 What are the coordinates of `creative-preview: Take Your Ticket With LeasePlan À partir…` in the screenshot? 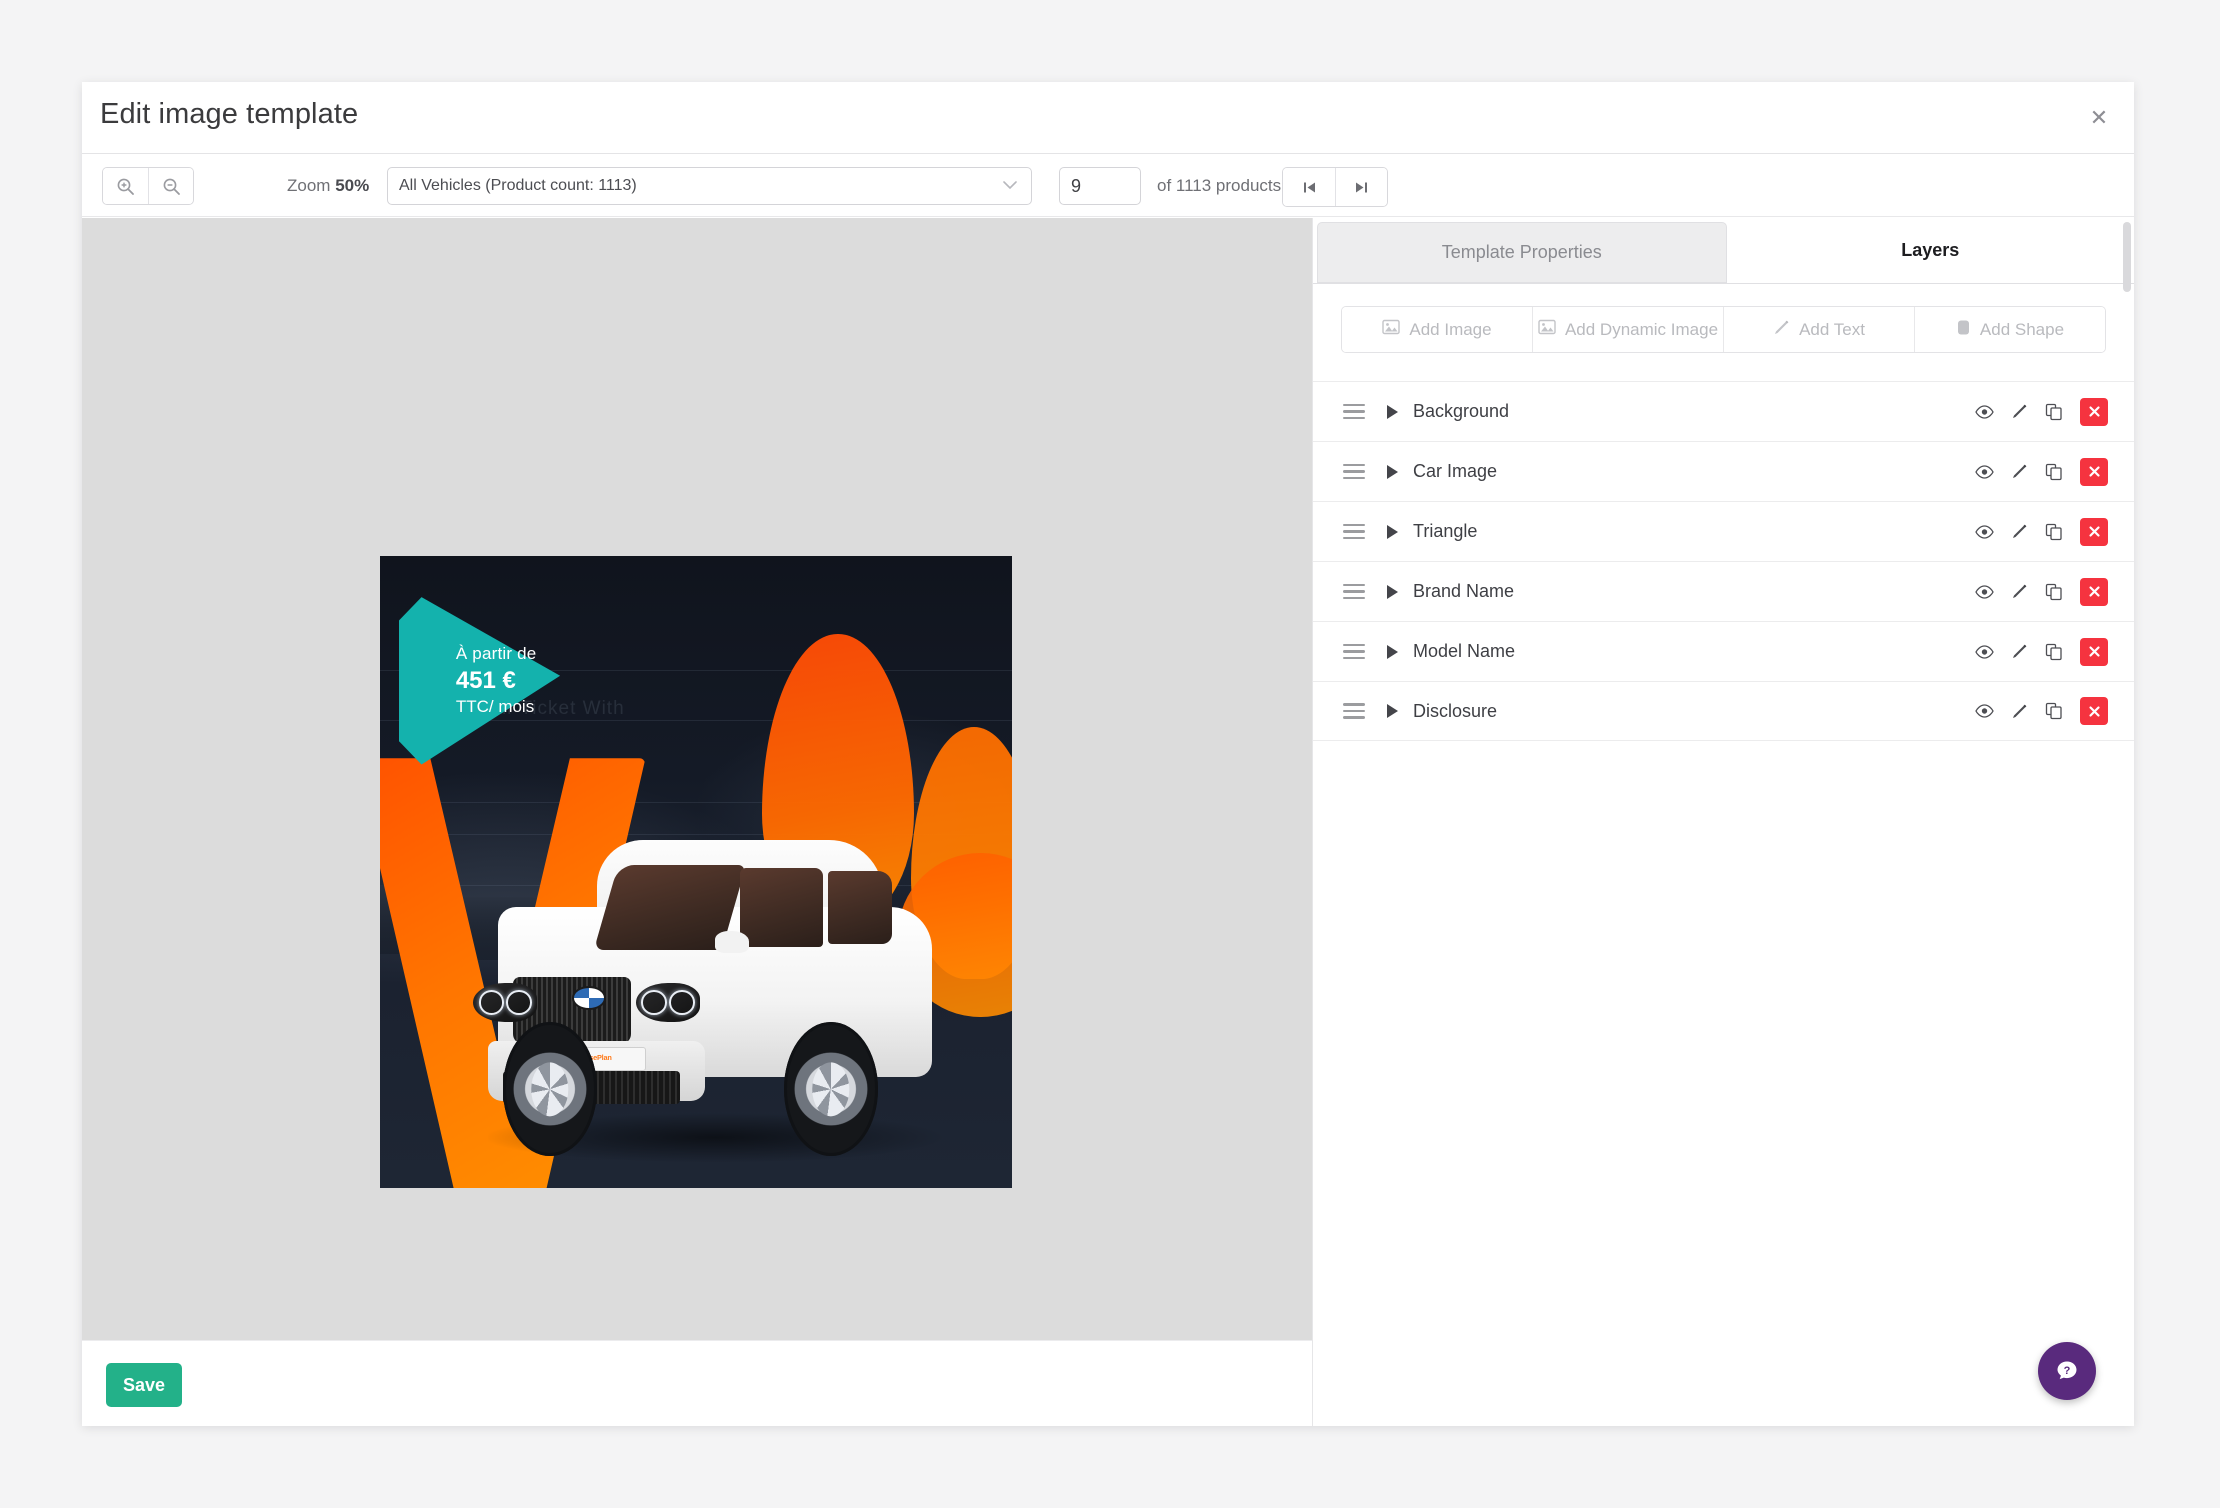 It's located at (696, 872).